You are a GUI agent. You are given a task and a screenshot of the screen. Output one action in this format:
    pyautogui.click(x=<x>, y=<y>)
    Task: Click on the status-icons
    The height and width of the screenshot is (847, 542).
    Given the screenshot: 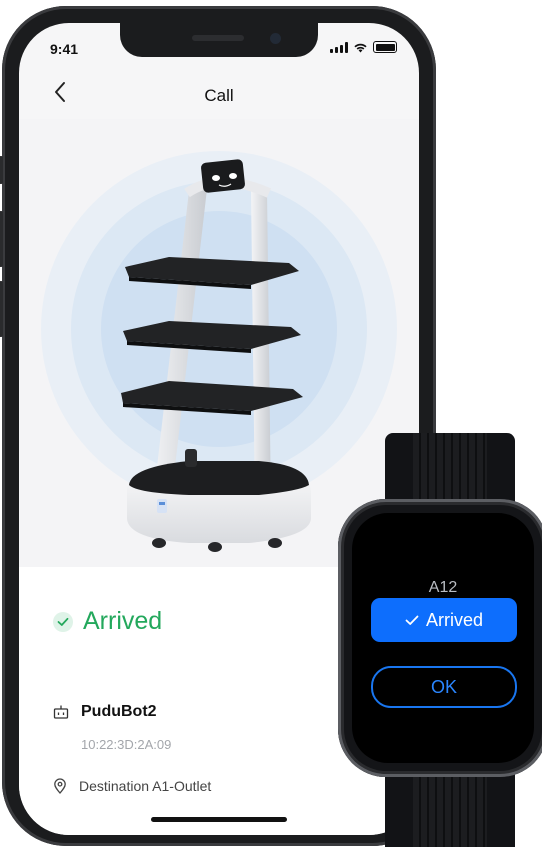 What is the action you would take?
    pyautogui.click(x=363, y=47)
    